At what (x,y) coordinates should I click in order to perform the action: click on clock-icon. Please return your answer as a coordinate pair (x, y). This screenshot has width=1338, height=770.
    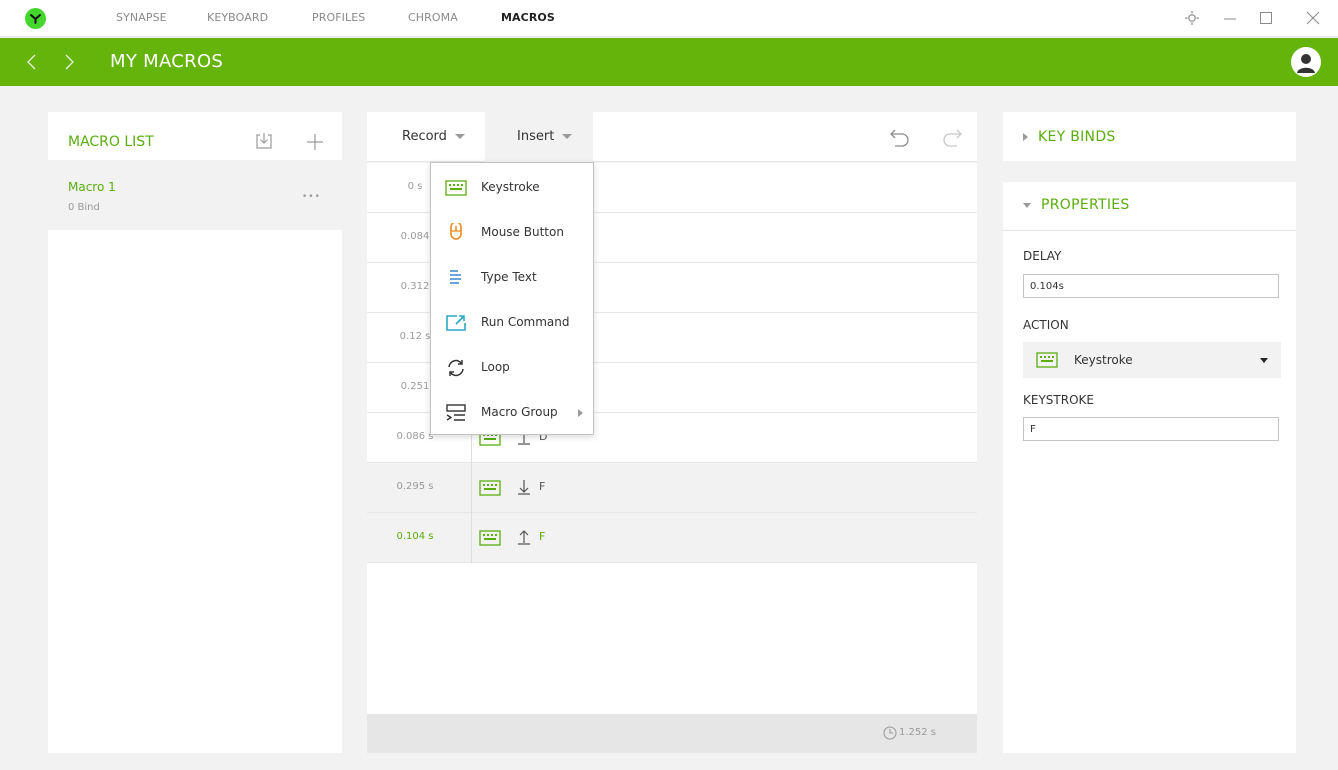
    Looking at the image, I should click on (890, 733).